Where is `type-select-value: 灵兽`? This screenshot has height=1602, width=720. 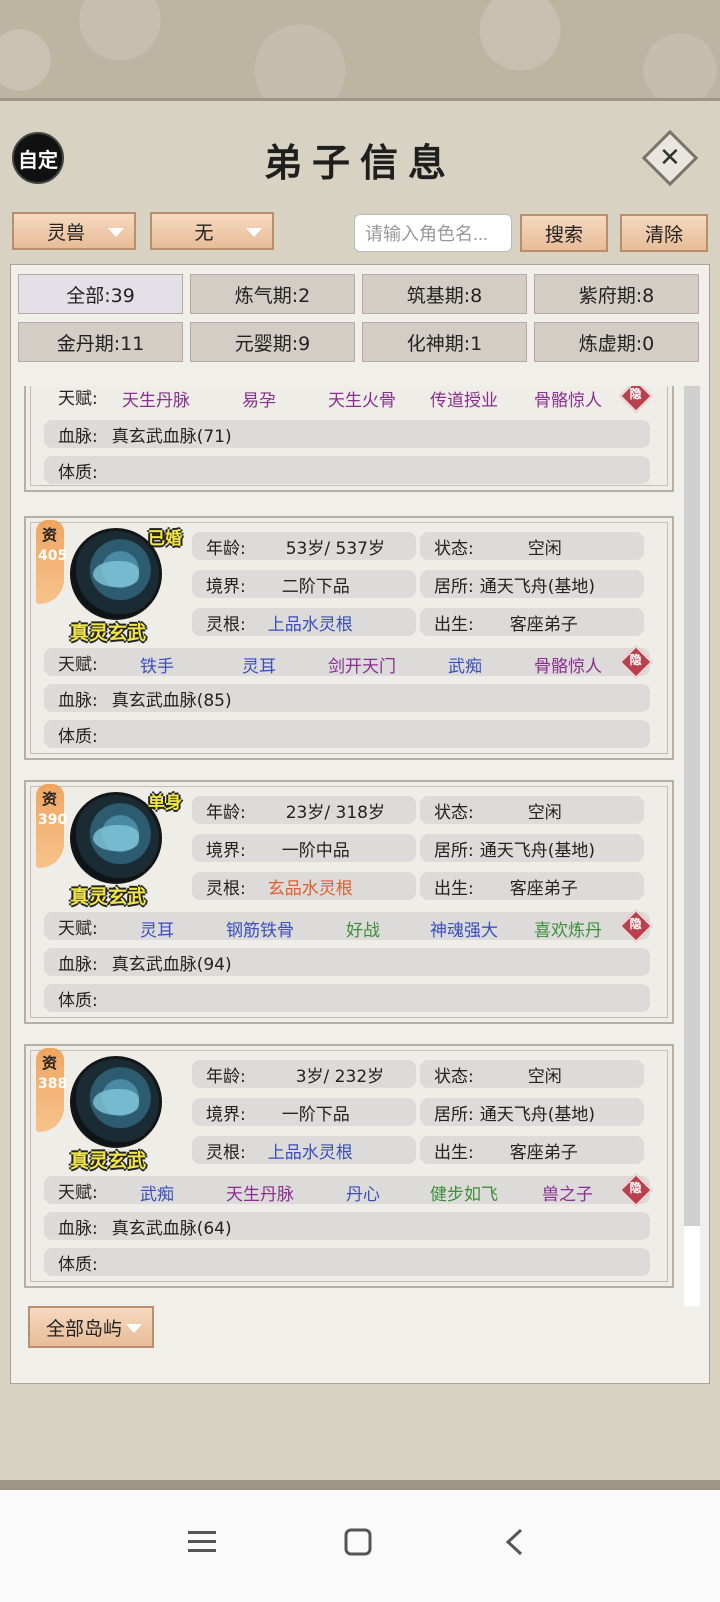 type-select-value: 灵兽 is located at coordinates (65, 232).